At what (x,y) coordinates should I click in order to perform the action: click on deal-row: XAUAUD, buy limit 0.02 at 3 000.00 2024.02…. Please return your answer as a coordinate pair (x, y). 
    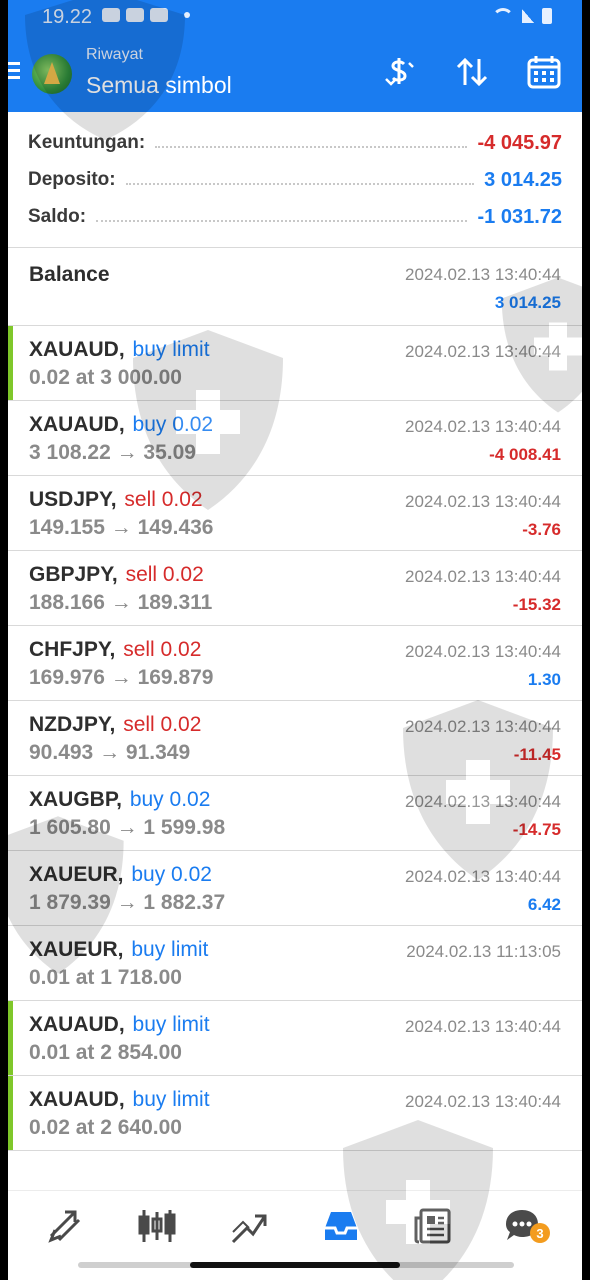
    Looking at the image, I should click on (295, 363).